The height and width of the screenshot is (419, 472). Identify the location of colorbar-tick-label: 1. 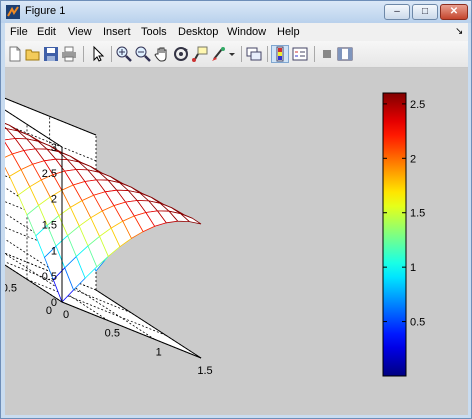
(413, 268).